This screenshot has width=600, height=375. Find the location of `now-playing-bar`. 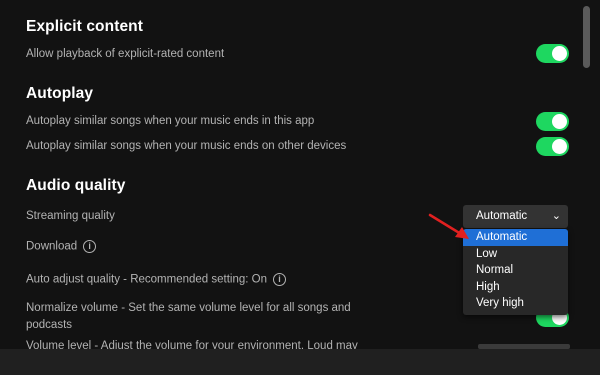

now-playing-bar is located at coordinates (300, 362).